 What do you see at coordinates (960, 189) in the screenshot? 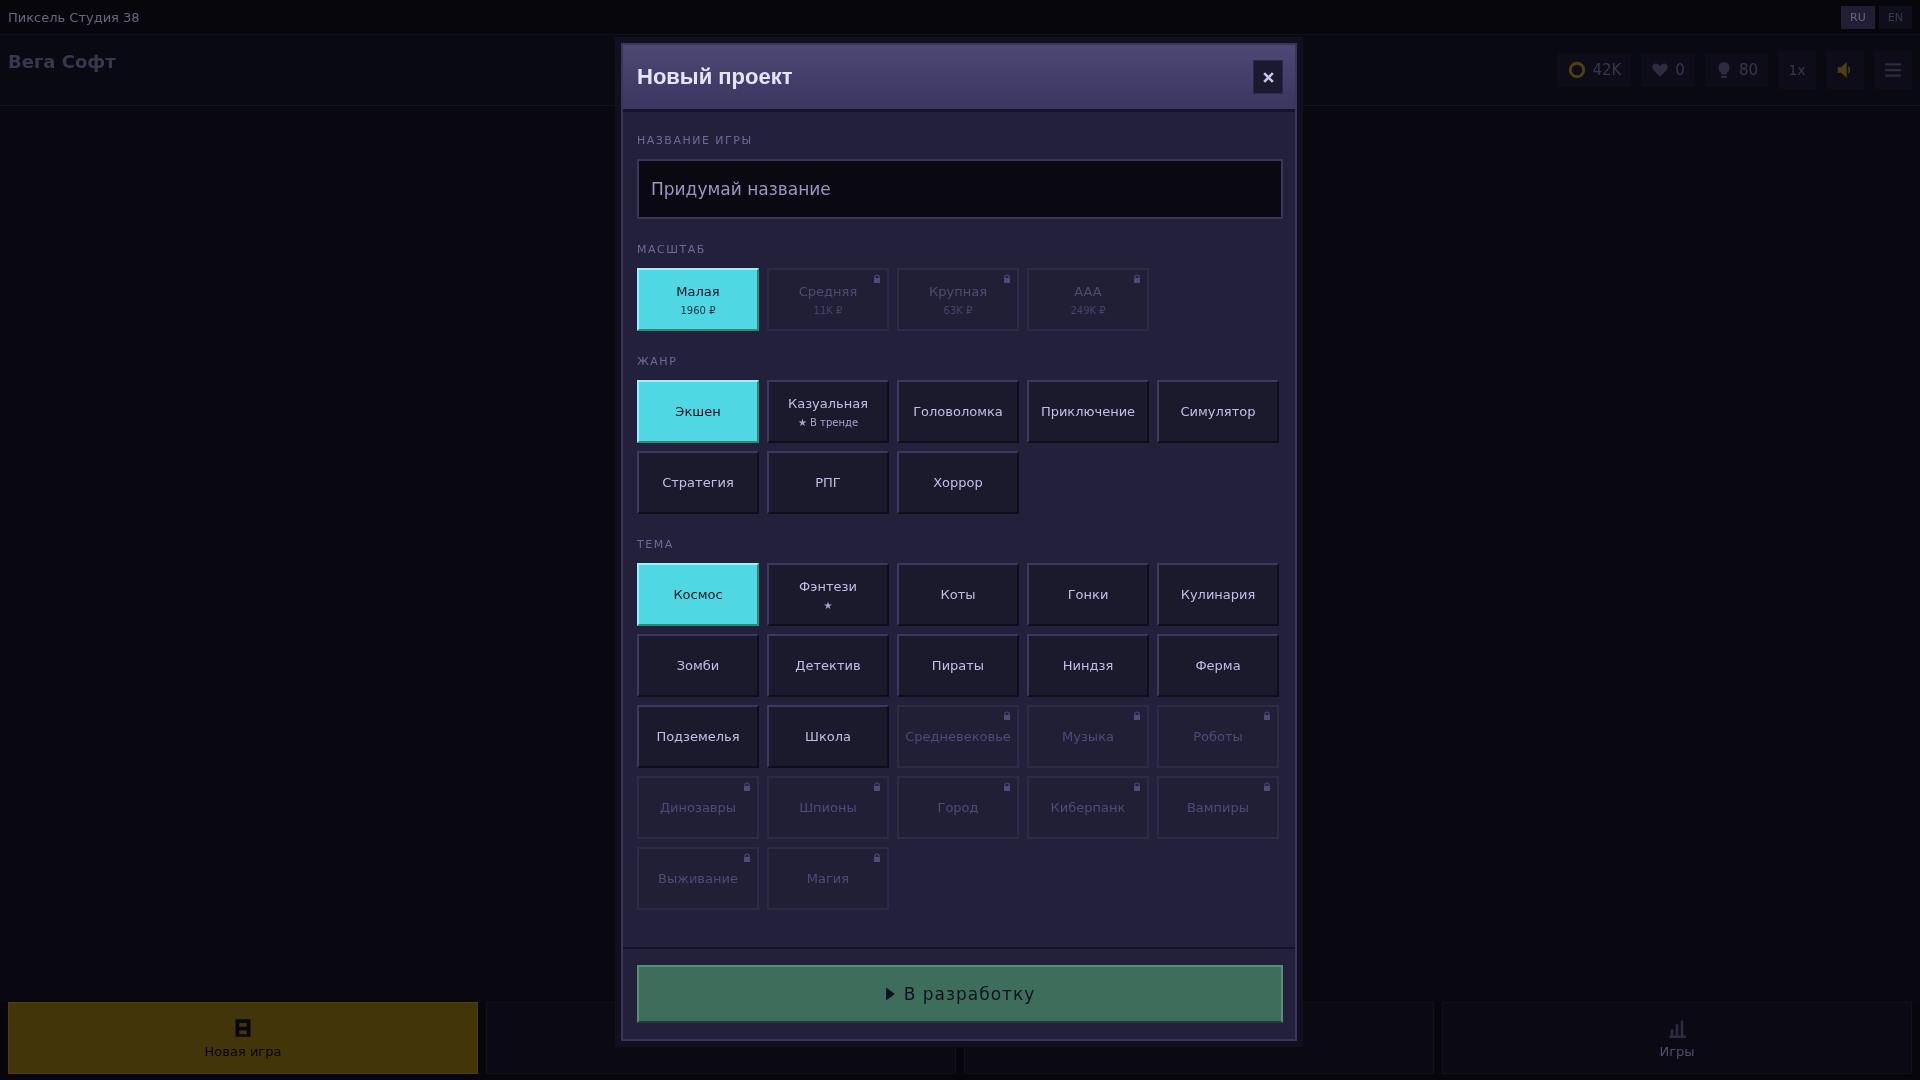
I see `game-name-field: Придумай название` at bounding box center [960, 189].